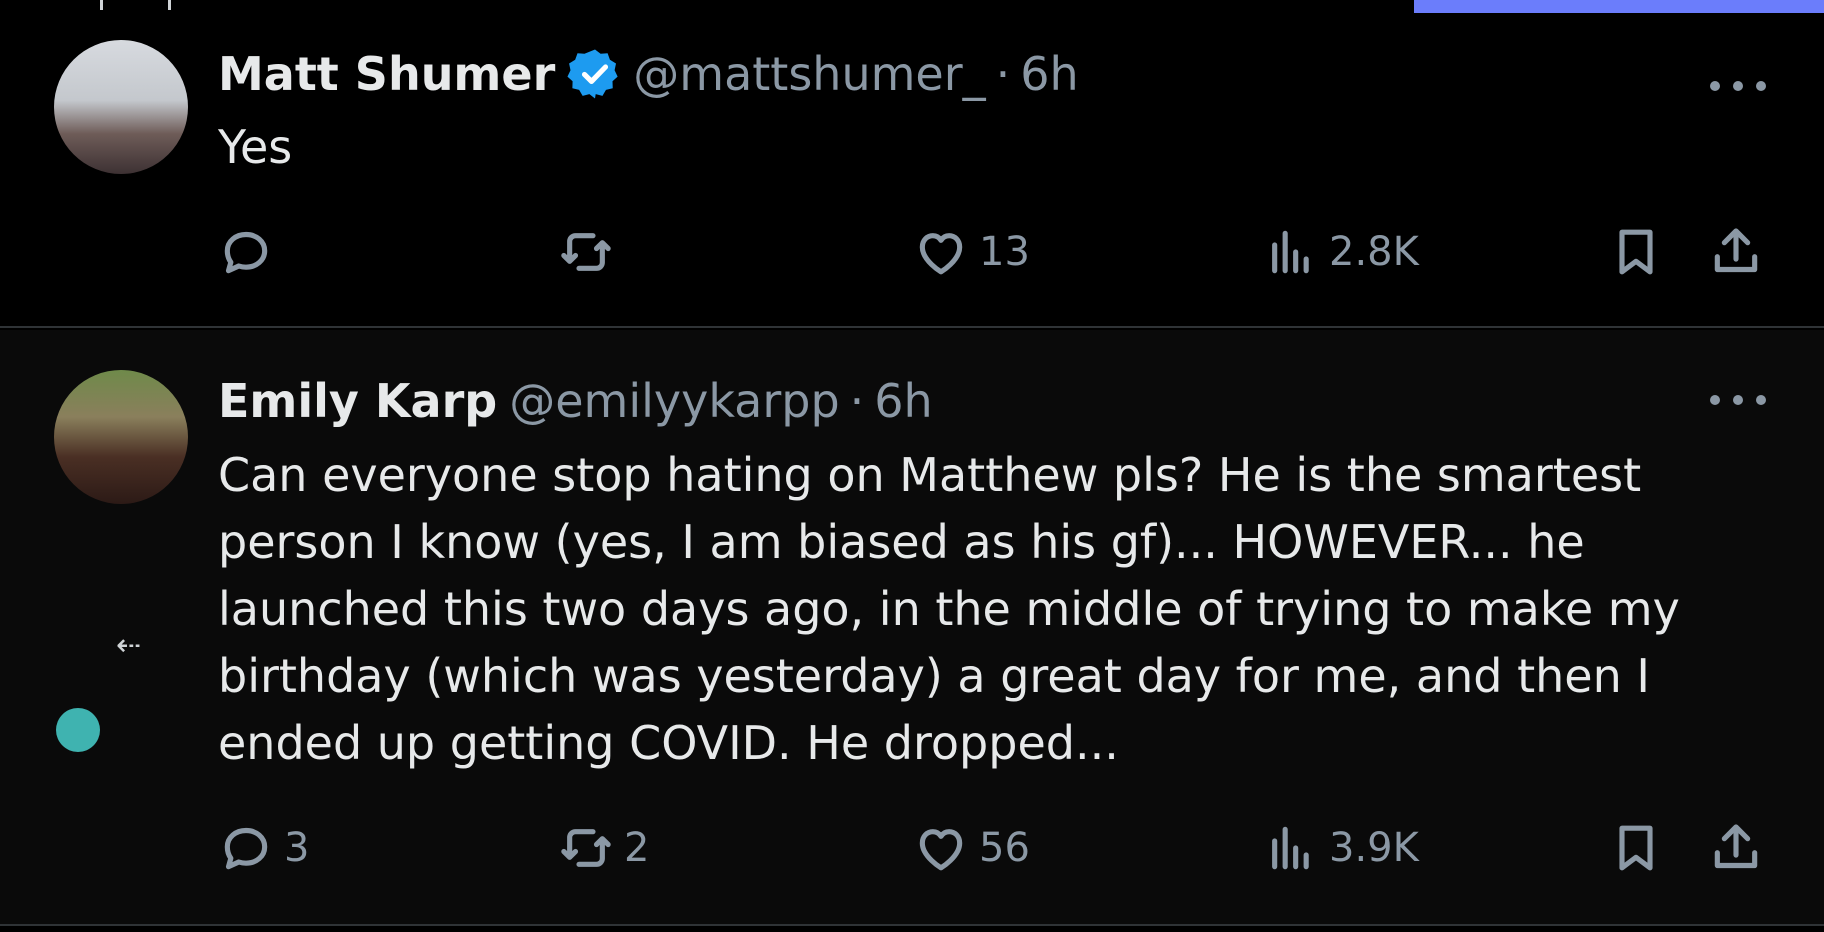 This screenshot has width=1824, height=932. I want to click on author-handle: @emilyykarpp, so click(674, 401).